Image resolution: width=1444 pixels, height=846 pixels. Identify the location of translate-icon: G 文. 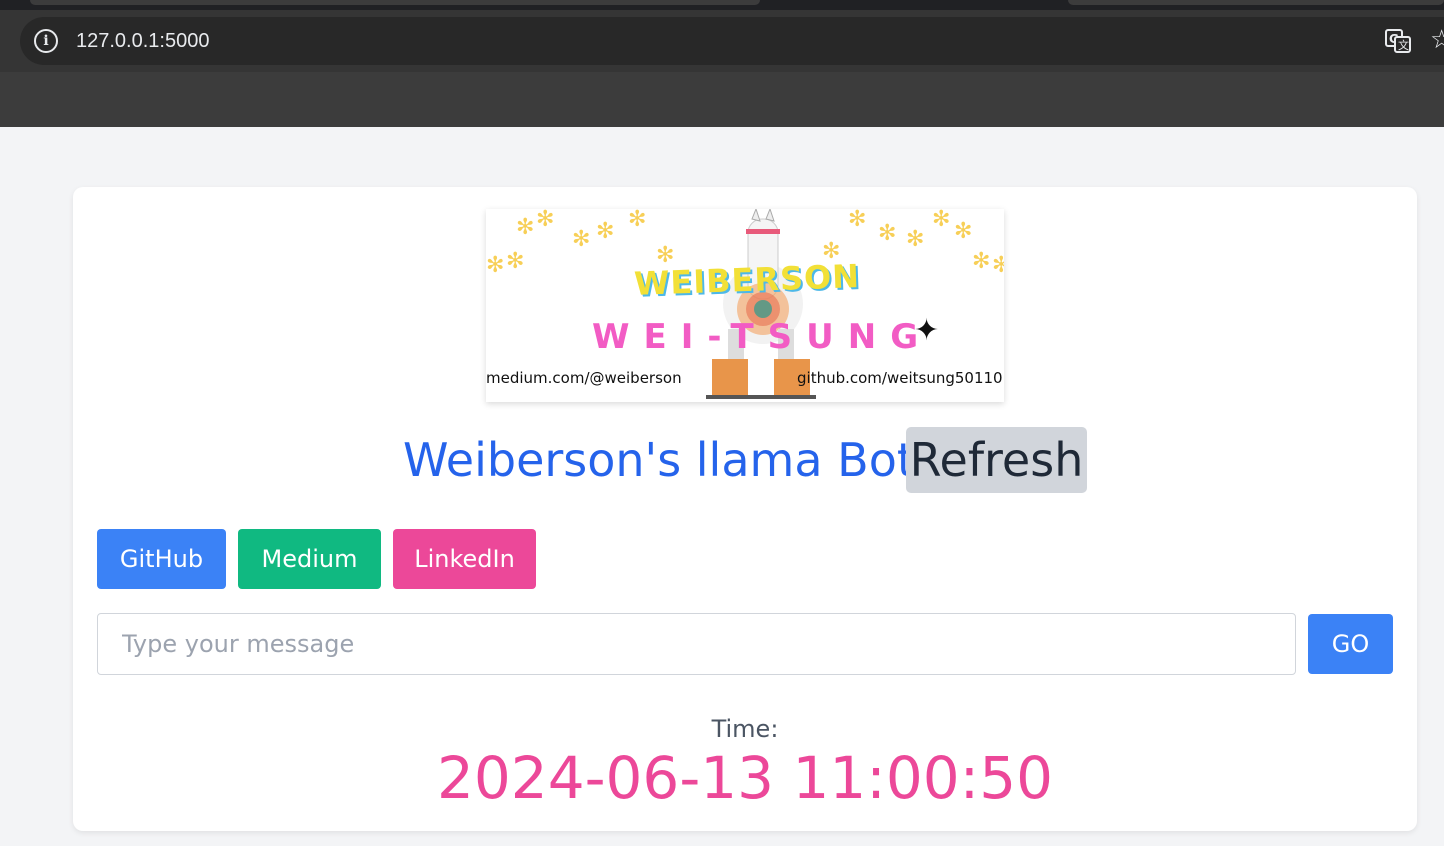
(1398, 41).